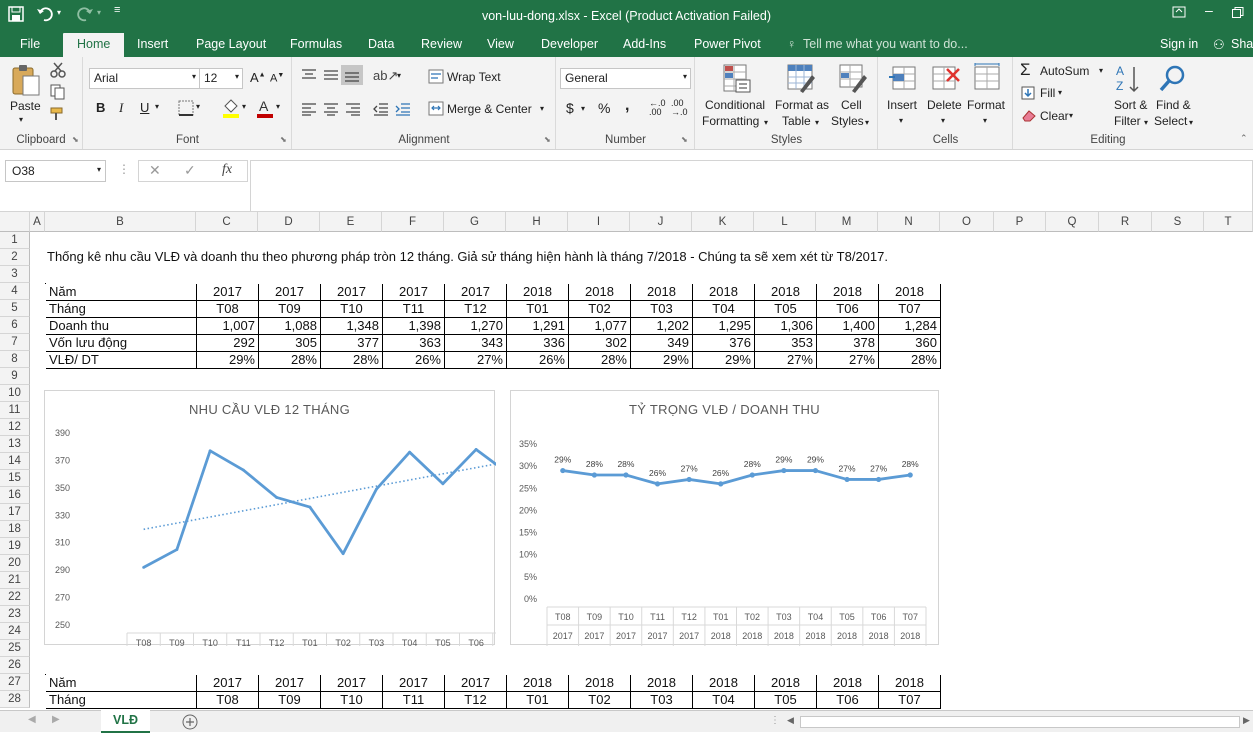 This screenshot has width=1253, height=733. I want to click on tab-data: Data, so click(381, 44).